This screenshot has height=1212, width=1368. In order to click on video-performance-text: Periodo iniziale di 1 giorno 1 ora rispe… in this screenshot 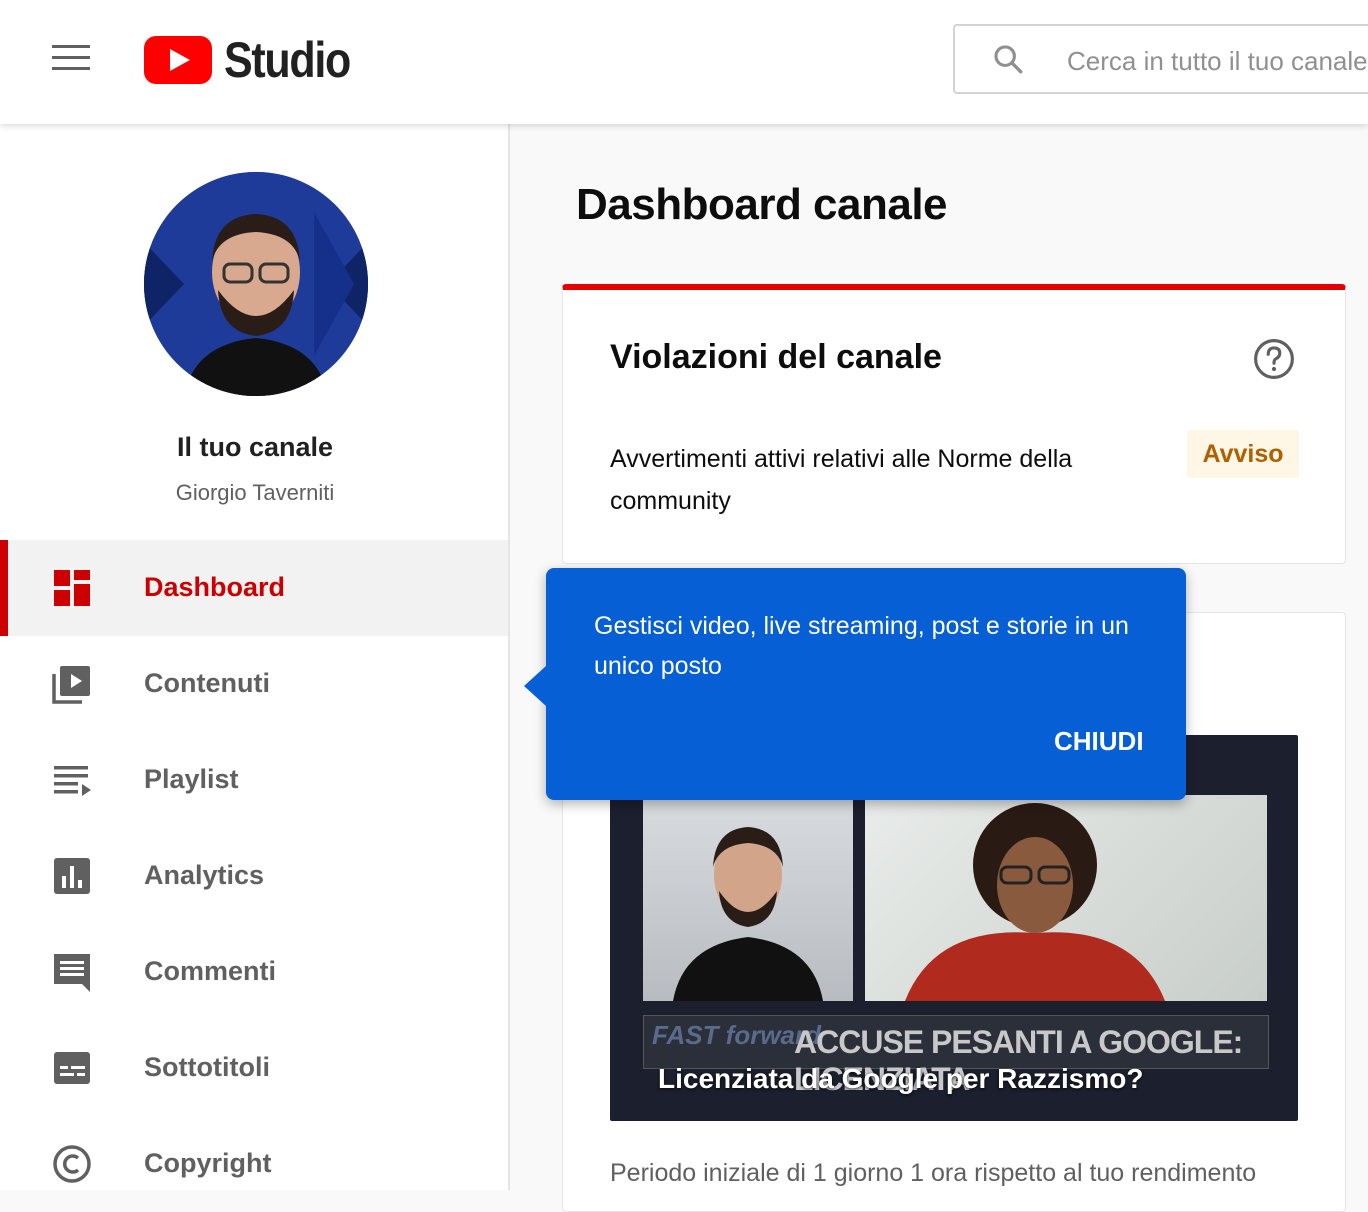, I will do `click(933, 1173)`.